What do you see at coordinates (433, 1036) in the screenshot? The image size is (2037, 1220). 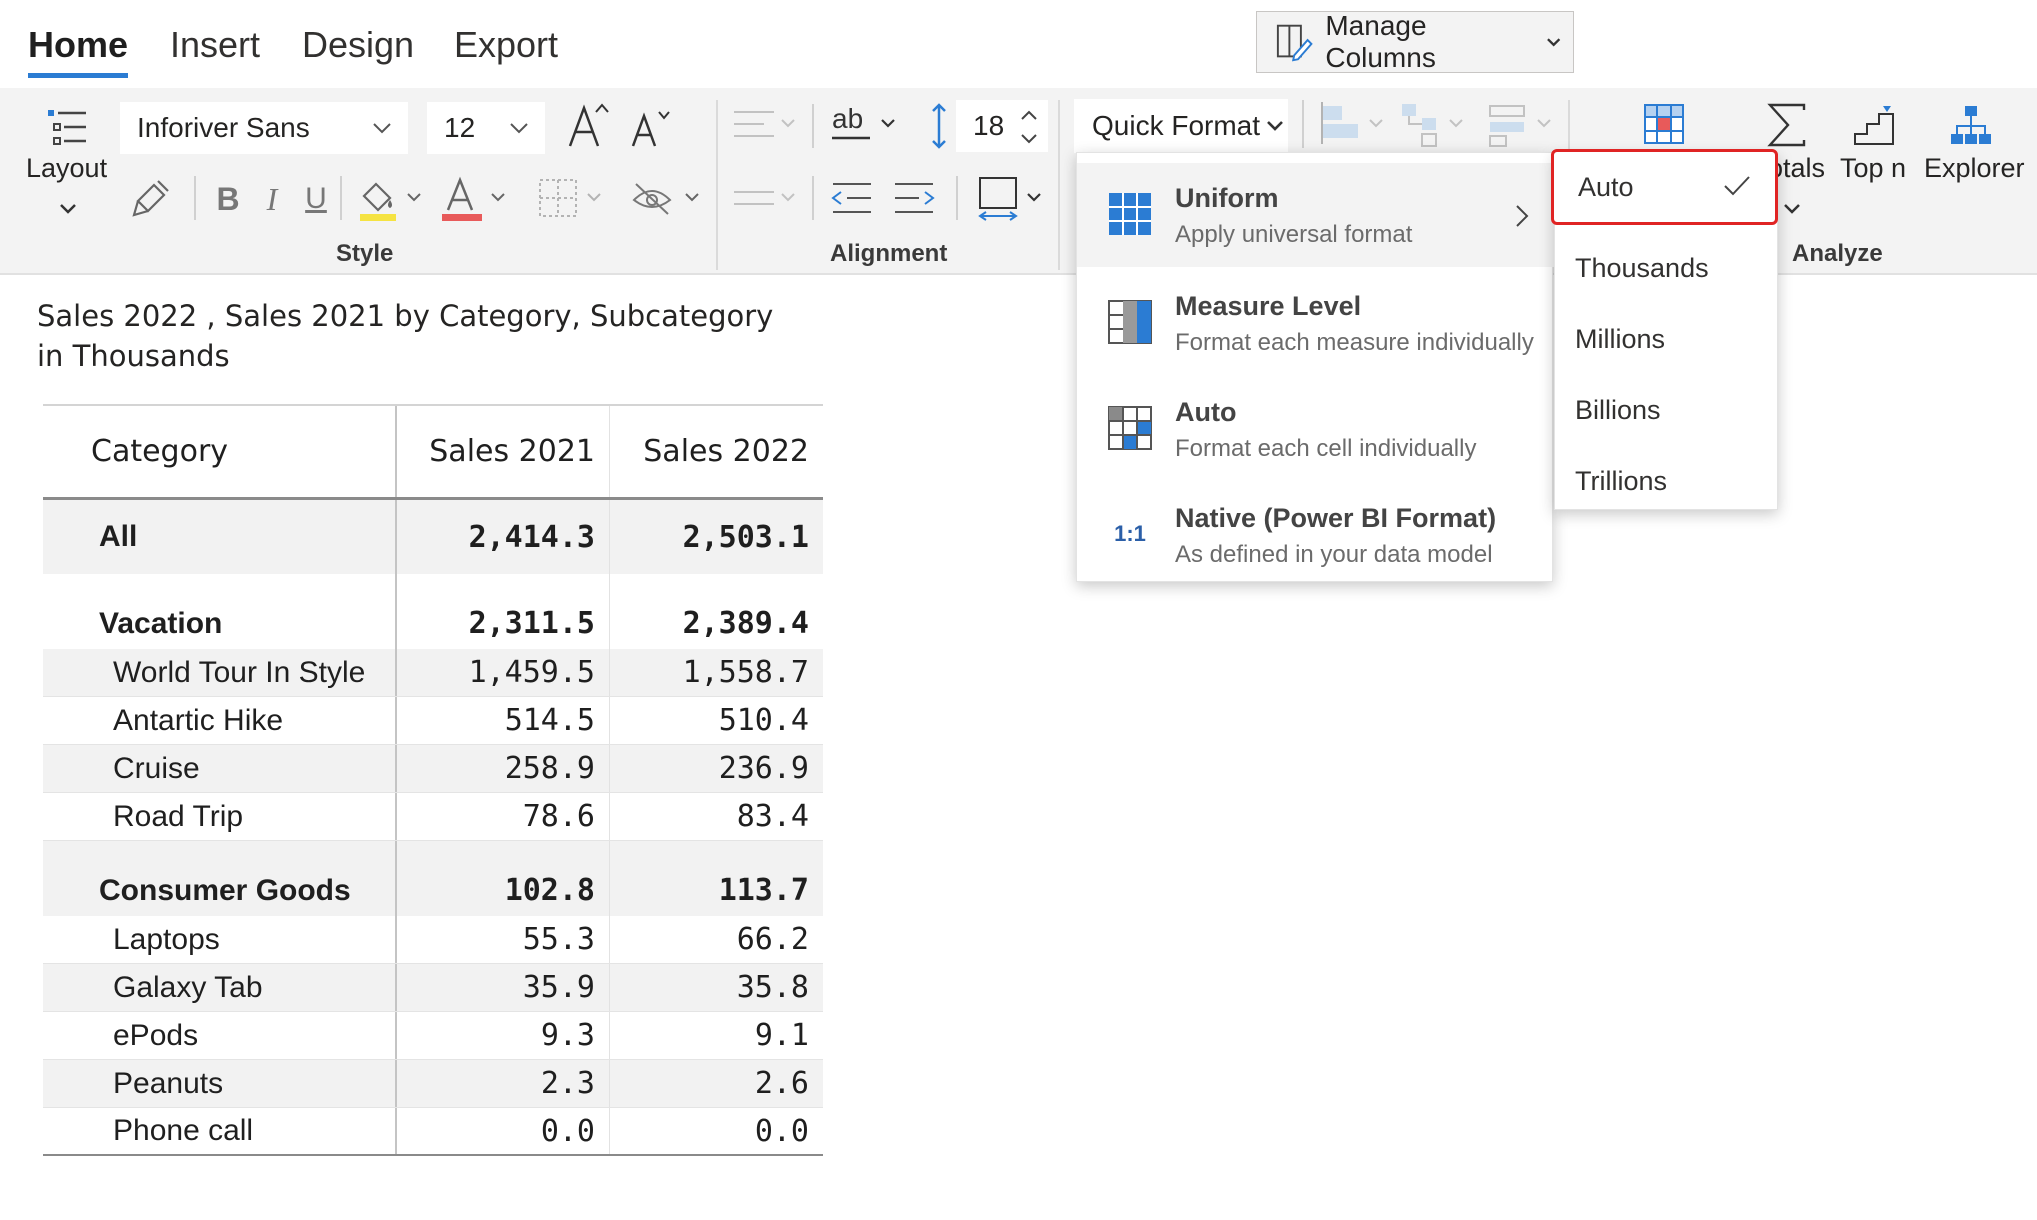 I see `table-row: ePods 9.3 9.1` at bounding box center [433, 1036].